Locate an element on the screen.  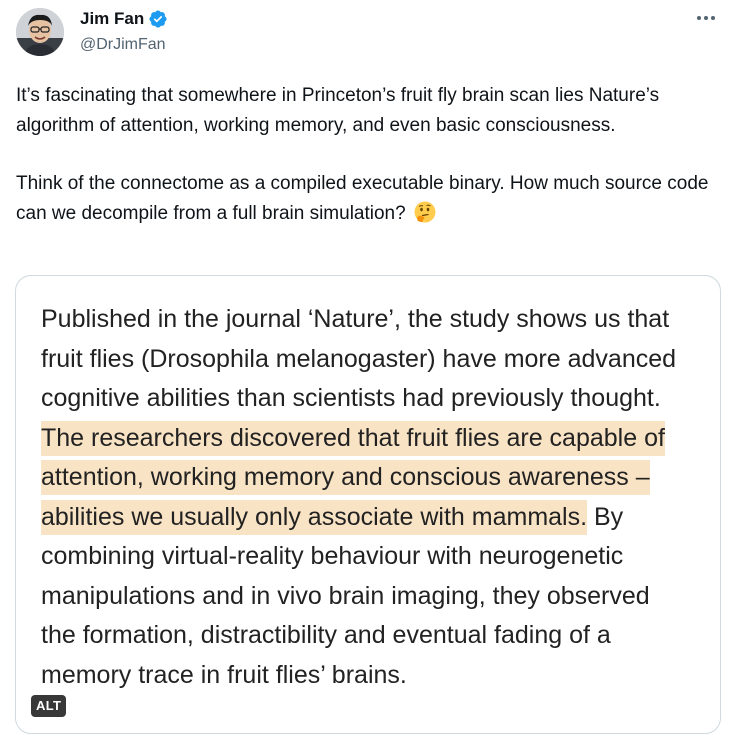
avatar is located at coordinates (40, 32).